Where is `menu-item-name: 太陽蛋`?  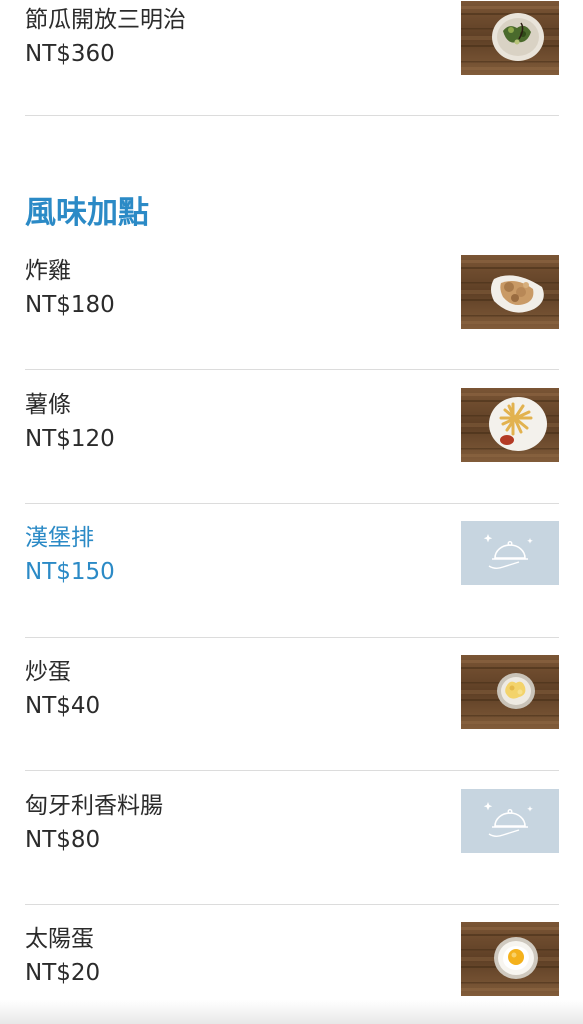
menu-item-name: 太陽蛋 is located at coordinates (59, 939).